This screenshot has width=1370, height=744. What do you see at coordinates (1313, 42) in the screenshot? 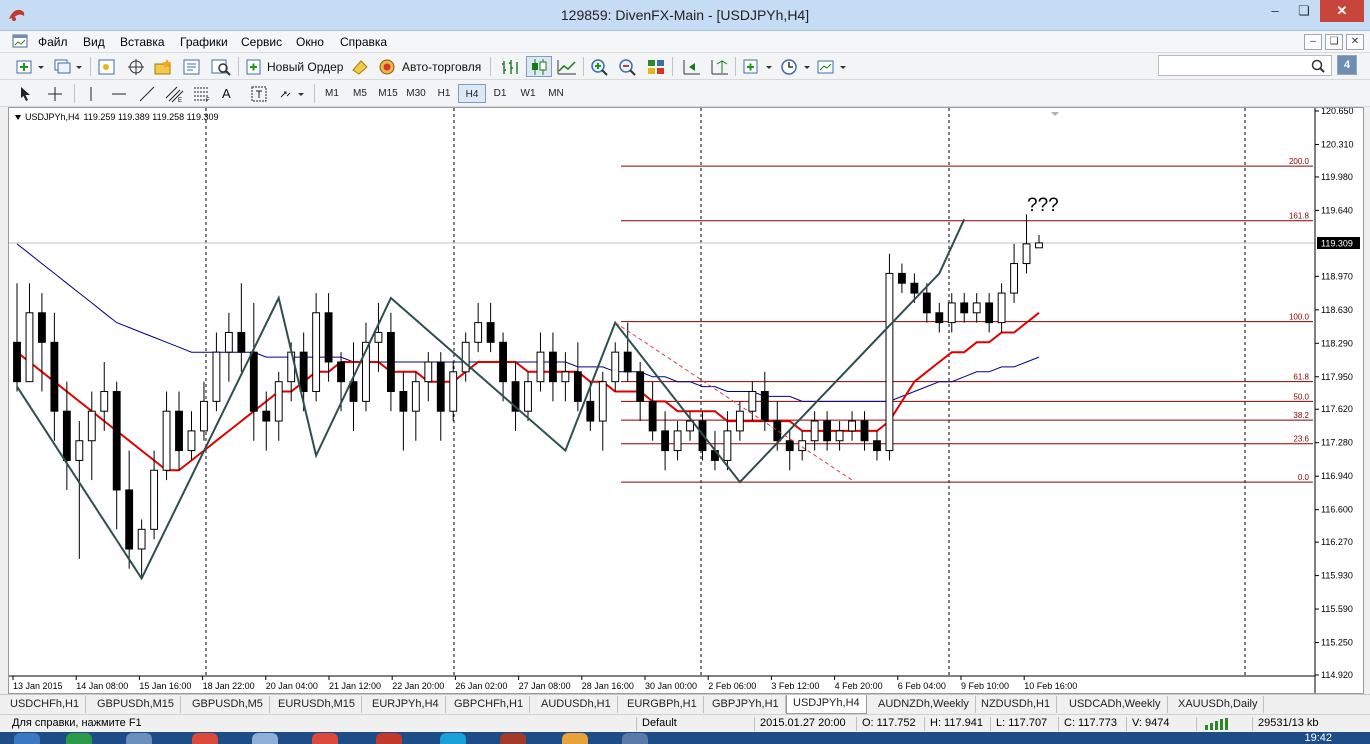
I see `mdi-minimize-button: –` at bounding box center [1313, 42].